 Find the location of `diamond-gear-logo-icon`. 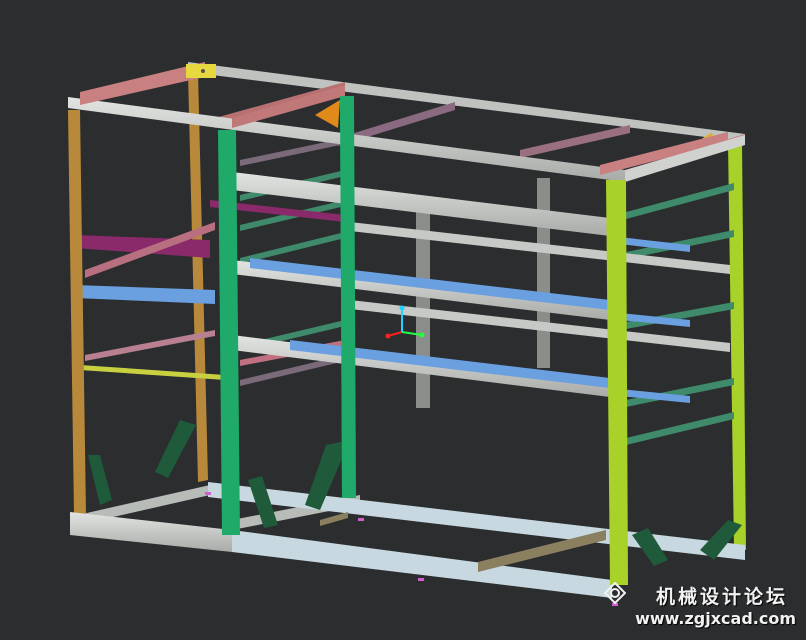

diamond-gear-logo-icon is located at coordinates (615, 593).